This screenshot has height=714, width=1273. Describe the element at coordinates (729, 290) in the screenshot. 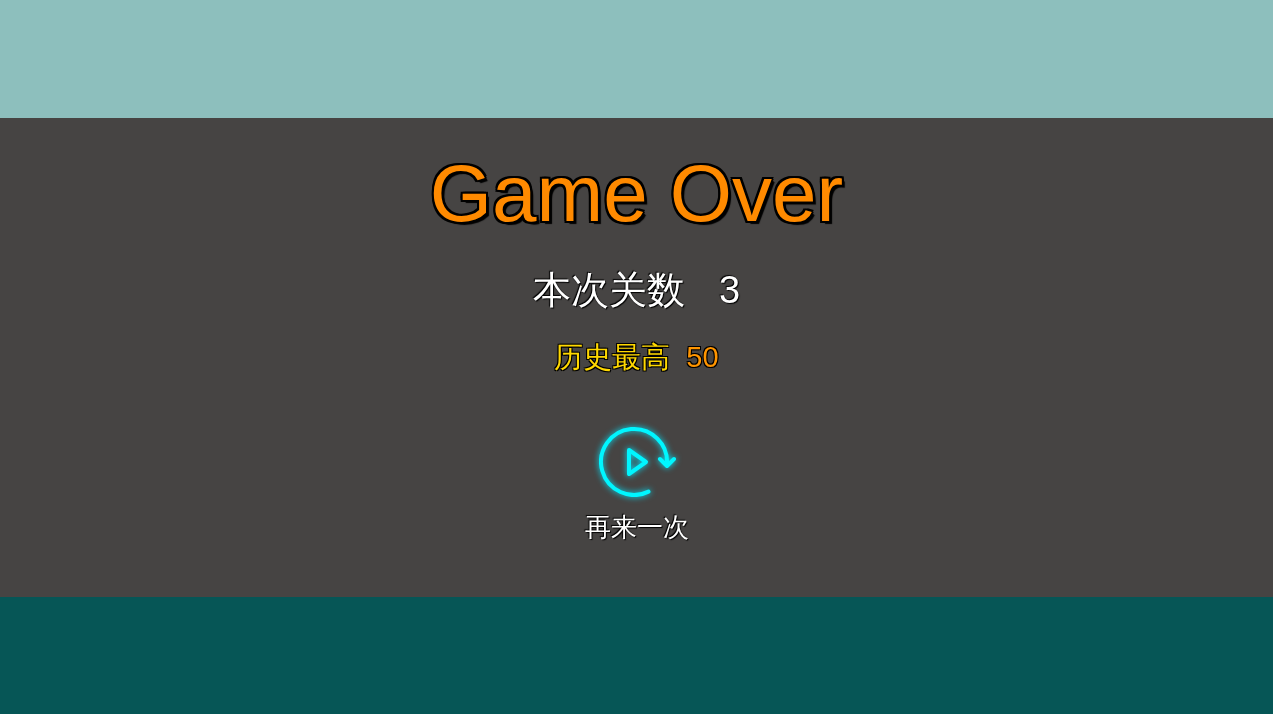

I see `level-value: 3` at that location.